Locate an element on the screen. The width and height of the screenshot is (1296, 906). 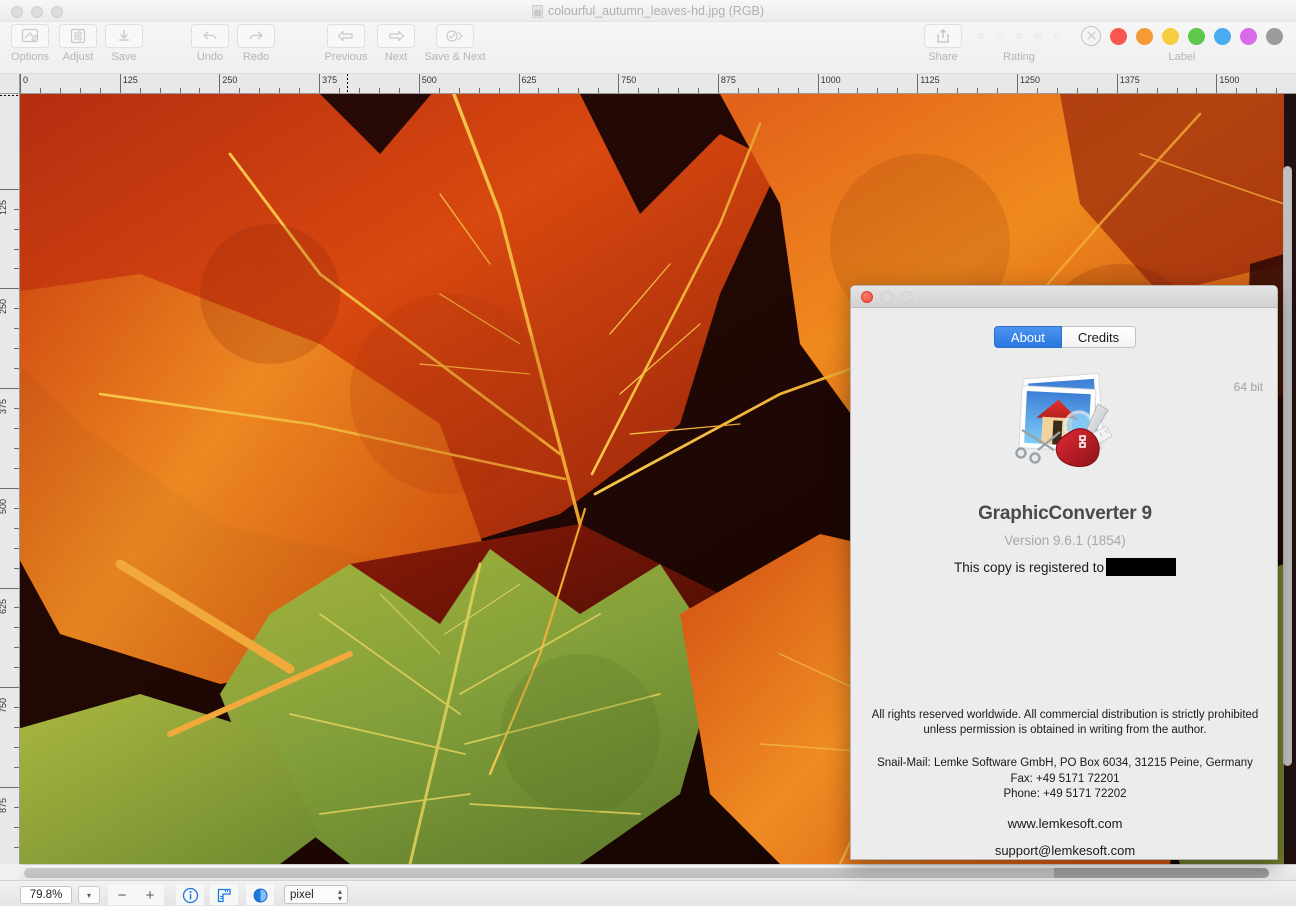
rating-star-3: ☆ is located at coordinates (1019, 36).